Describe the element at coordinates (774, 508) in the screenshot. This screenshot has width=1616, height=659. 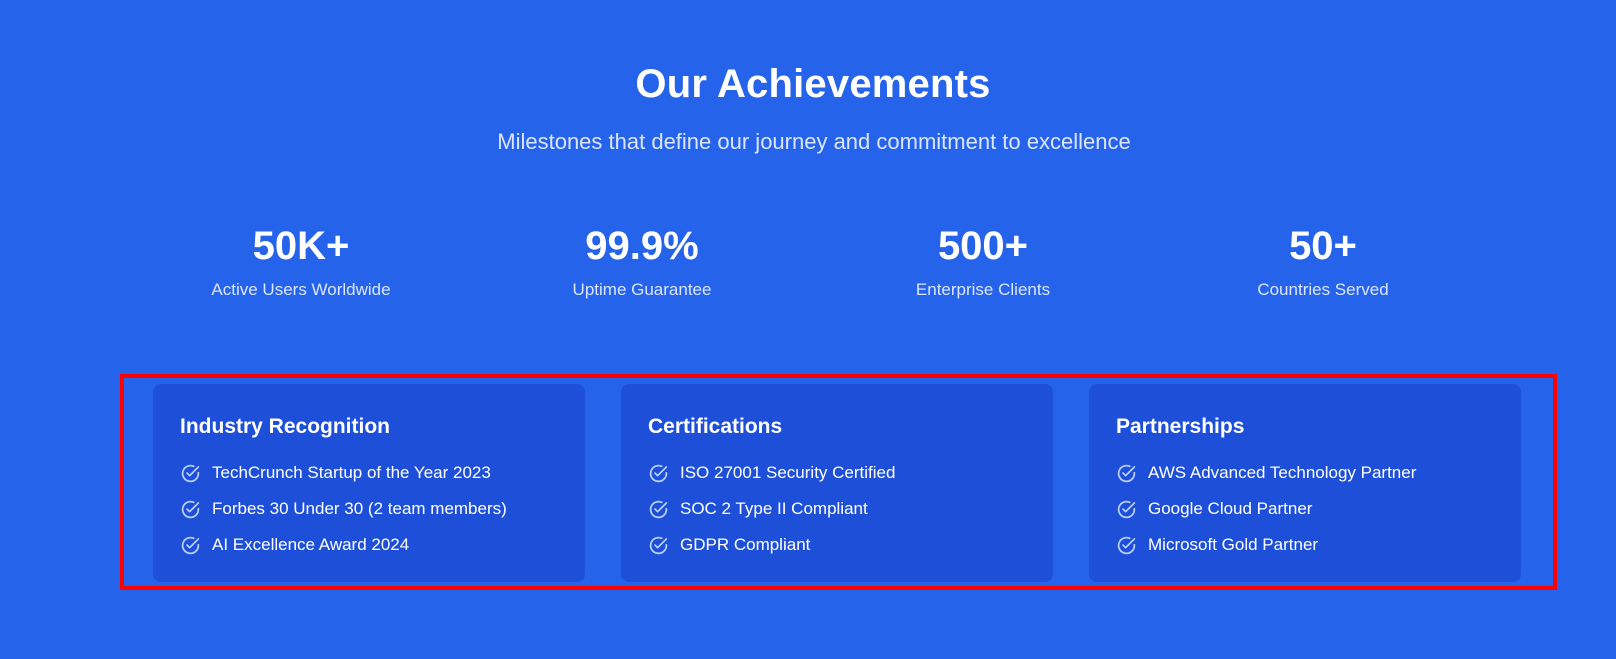
I see `list-item-label: SOC 2 Type II Compliant` at that location.